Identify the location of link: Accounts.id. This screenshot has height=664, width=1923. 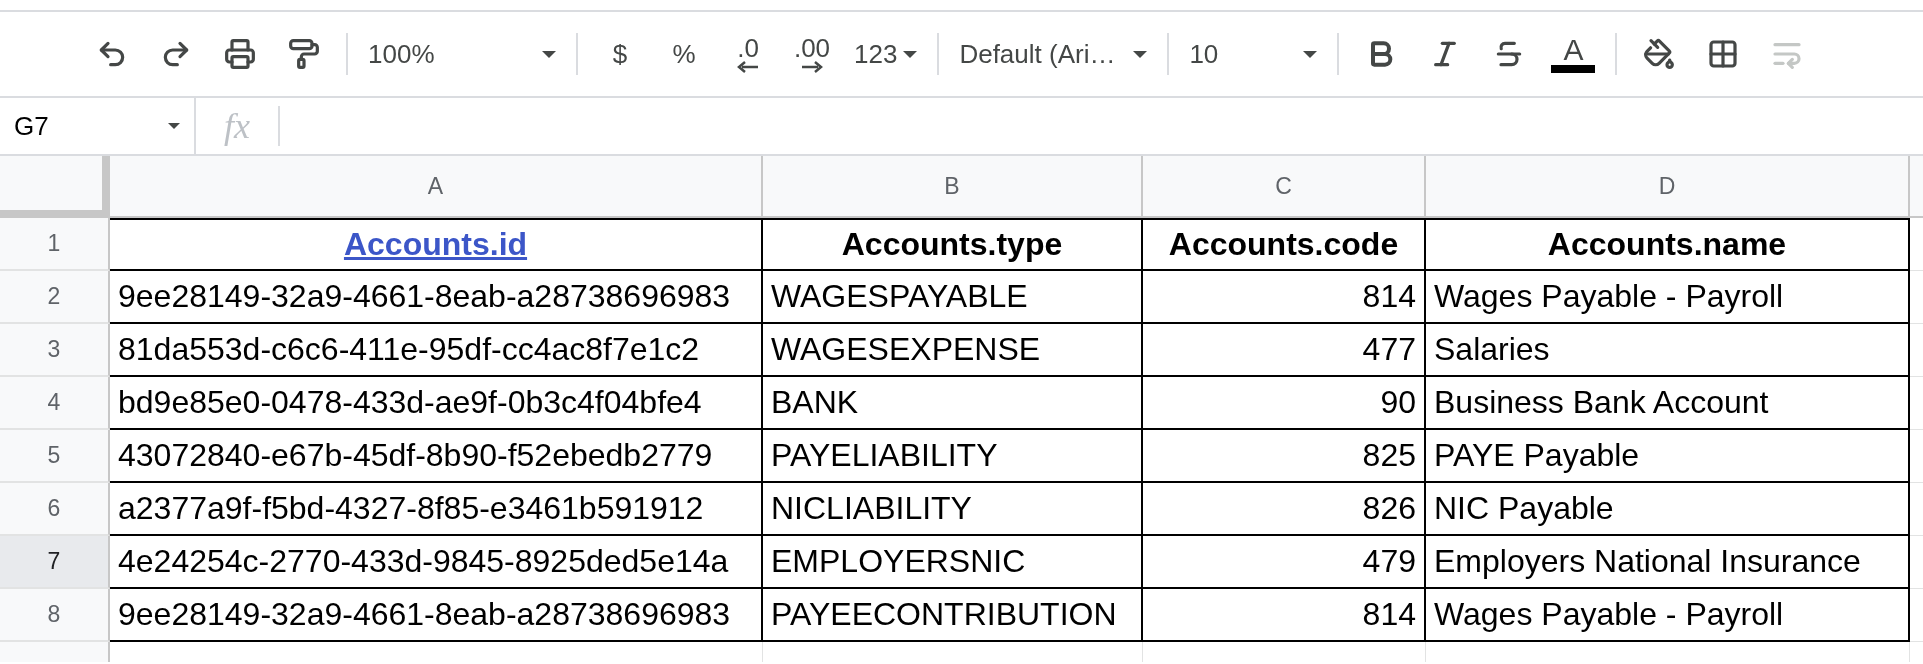
(435, 244).